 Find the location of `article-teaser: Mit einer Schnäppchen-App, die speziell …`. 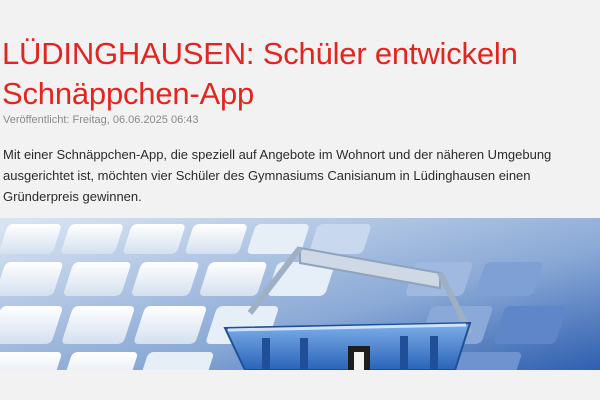

article-teaser: Mit einer Schnäppchen-App, die speziell … is located at coordinates (277, 175).